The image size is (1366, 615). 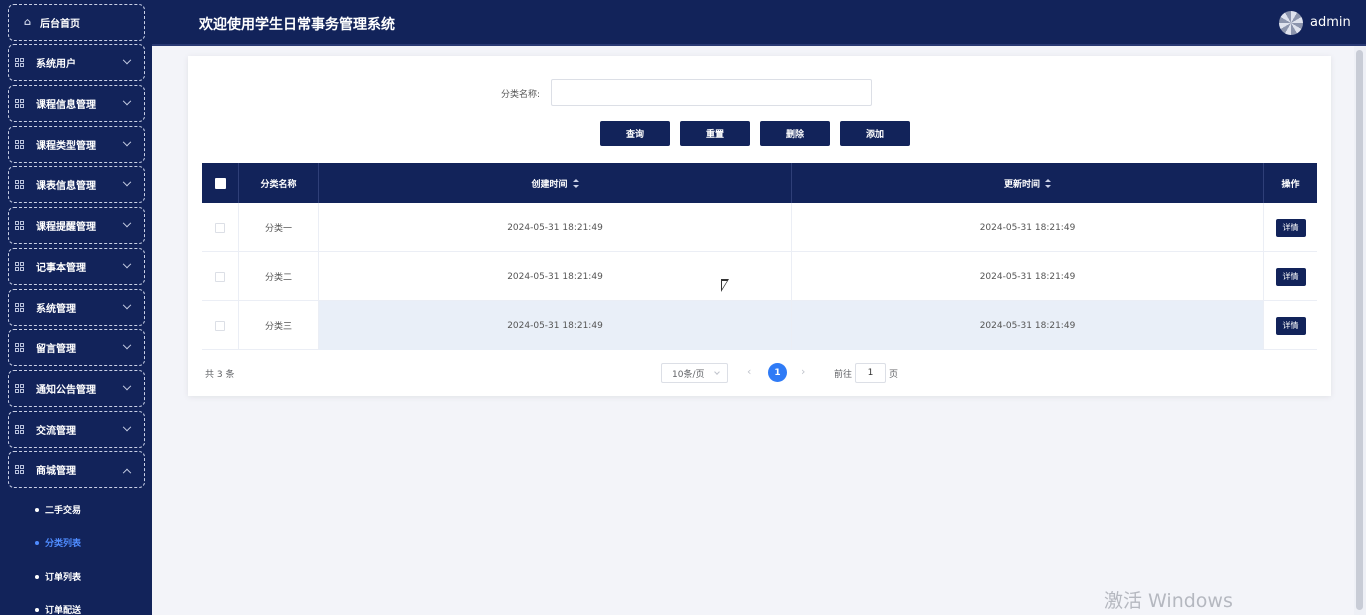 I want to click on column-header-label: 创建时间, so click(x=549, y=184).